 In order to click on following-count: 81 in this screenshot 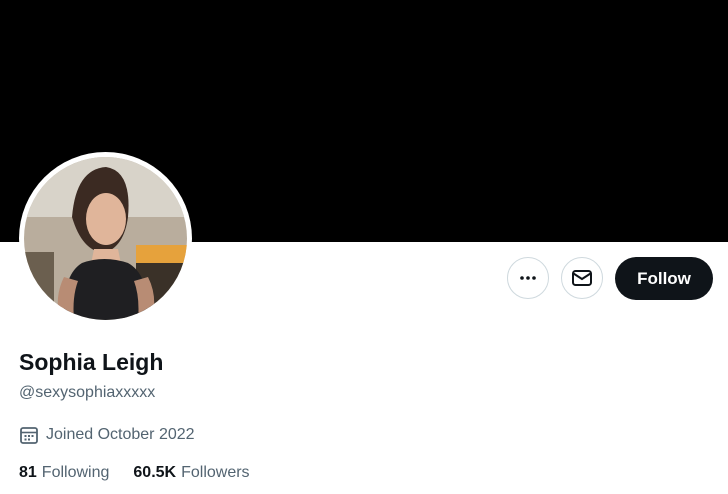, I will do `click(28, 472)`.